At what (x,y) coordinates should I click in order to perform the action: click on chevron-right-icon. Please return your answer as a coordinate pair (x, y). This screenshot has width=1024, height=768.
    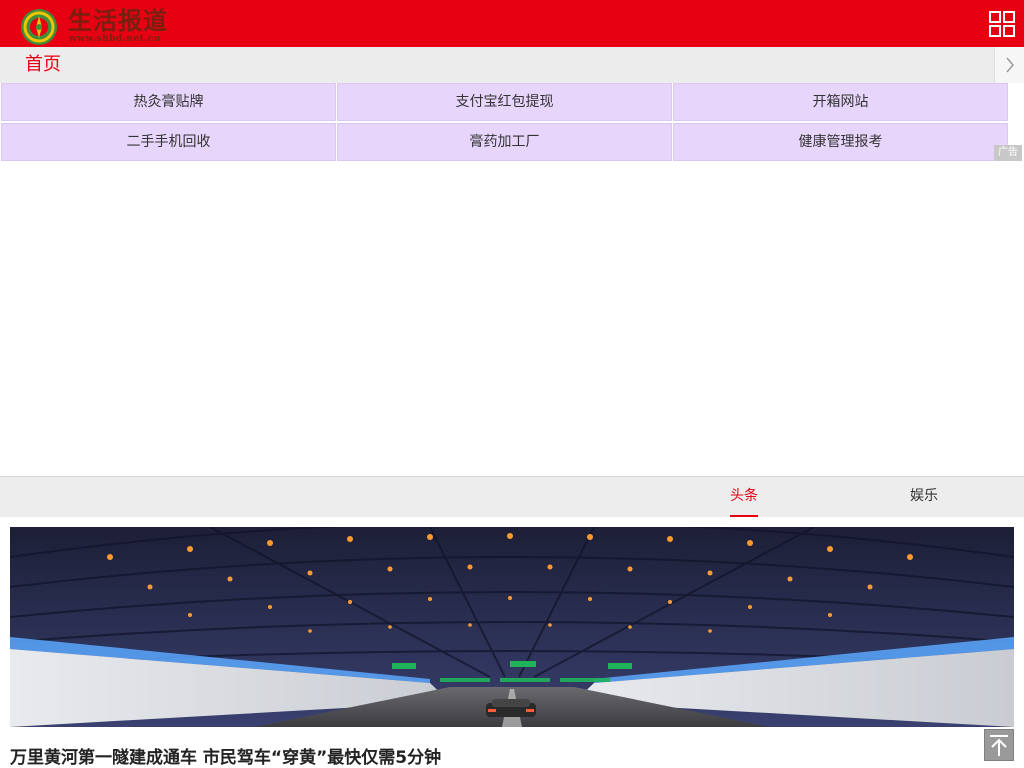
    Looking at the image, I should click on (1010, 65).